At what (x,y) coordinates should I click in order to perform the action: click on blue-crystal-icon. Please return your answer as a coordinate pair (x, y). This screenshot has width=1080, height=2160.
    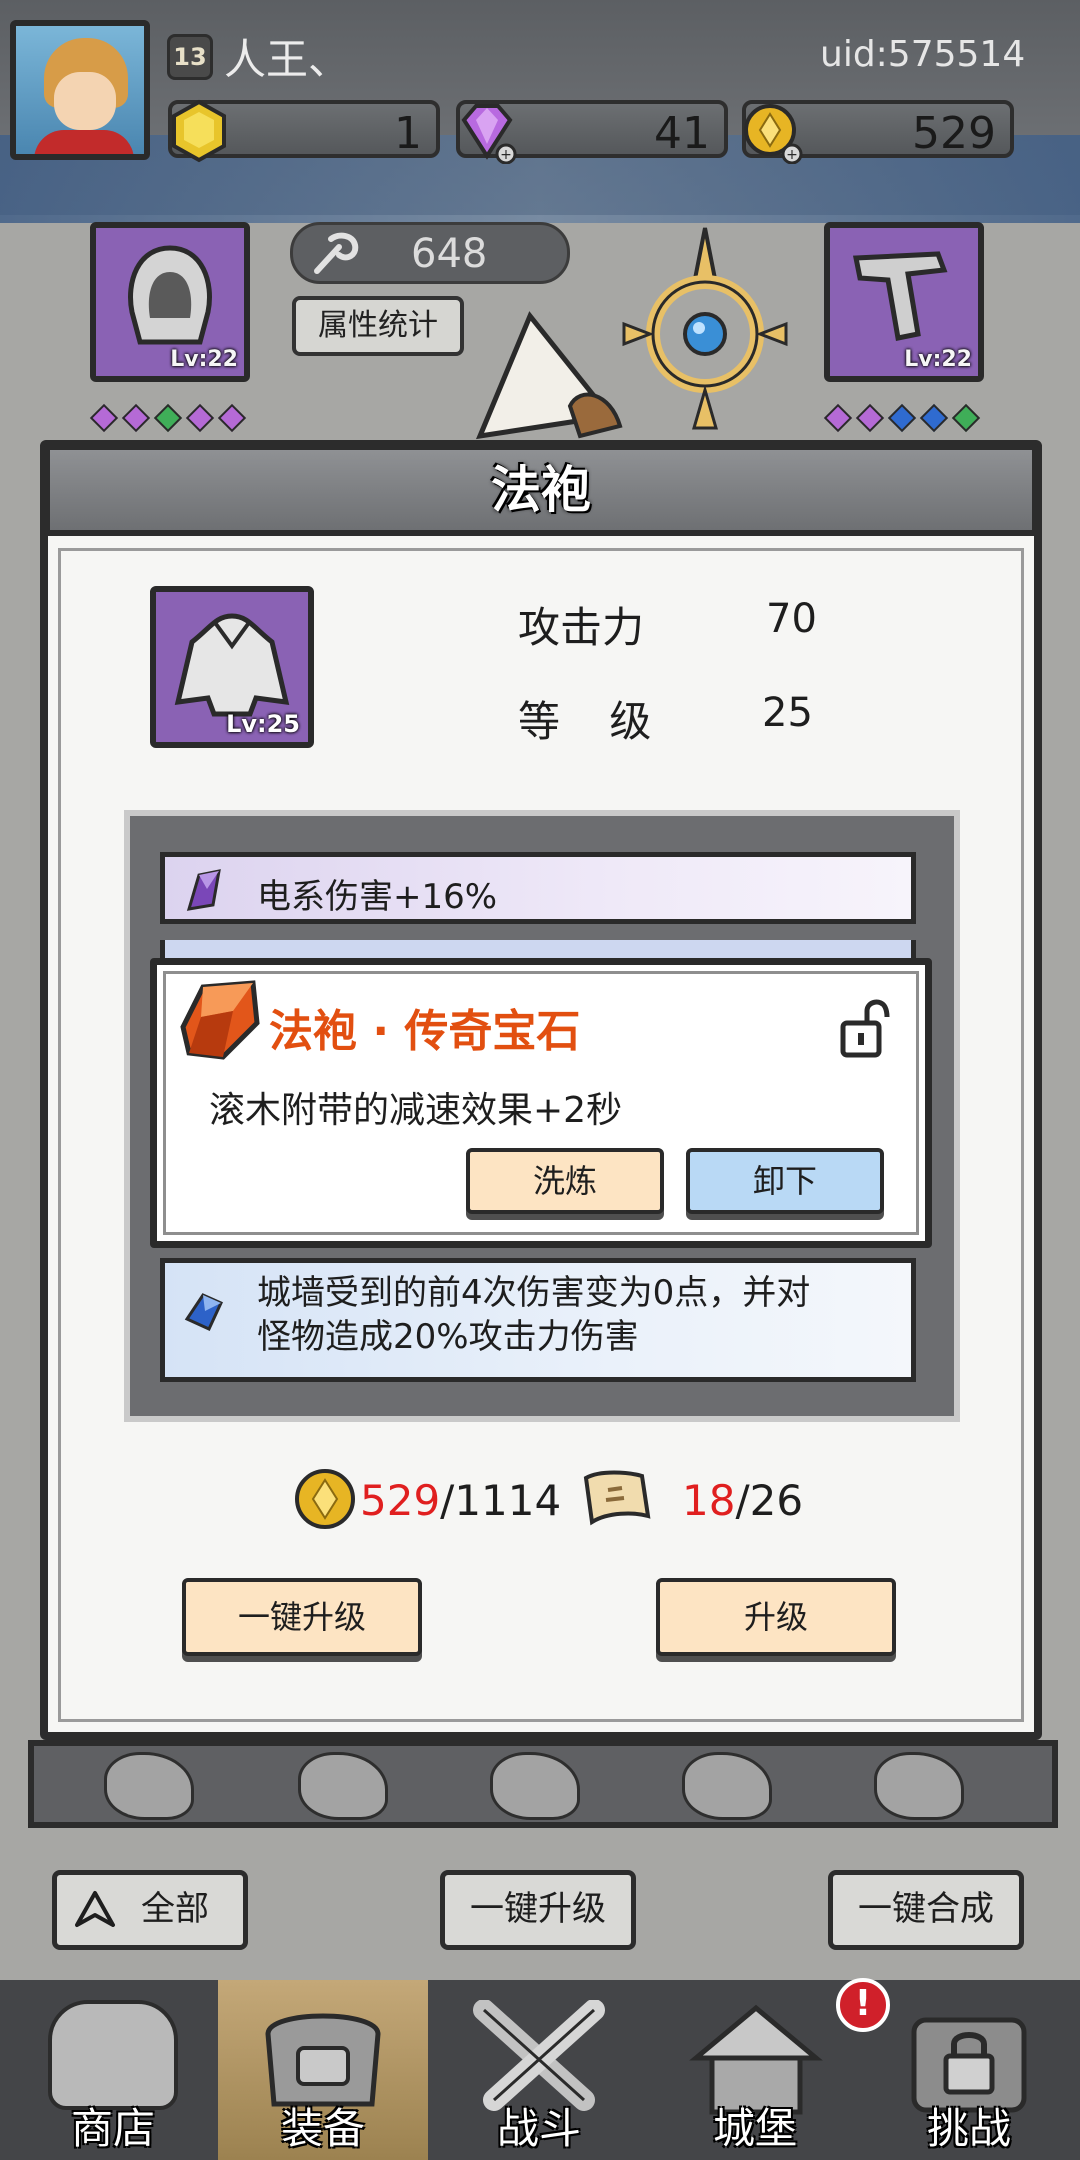
    Looking at the image, I should click on (203, 1312).